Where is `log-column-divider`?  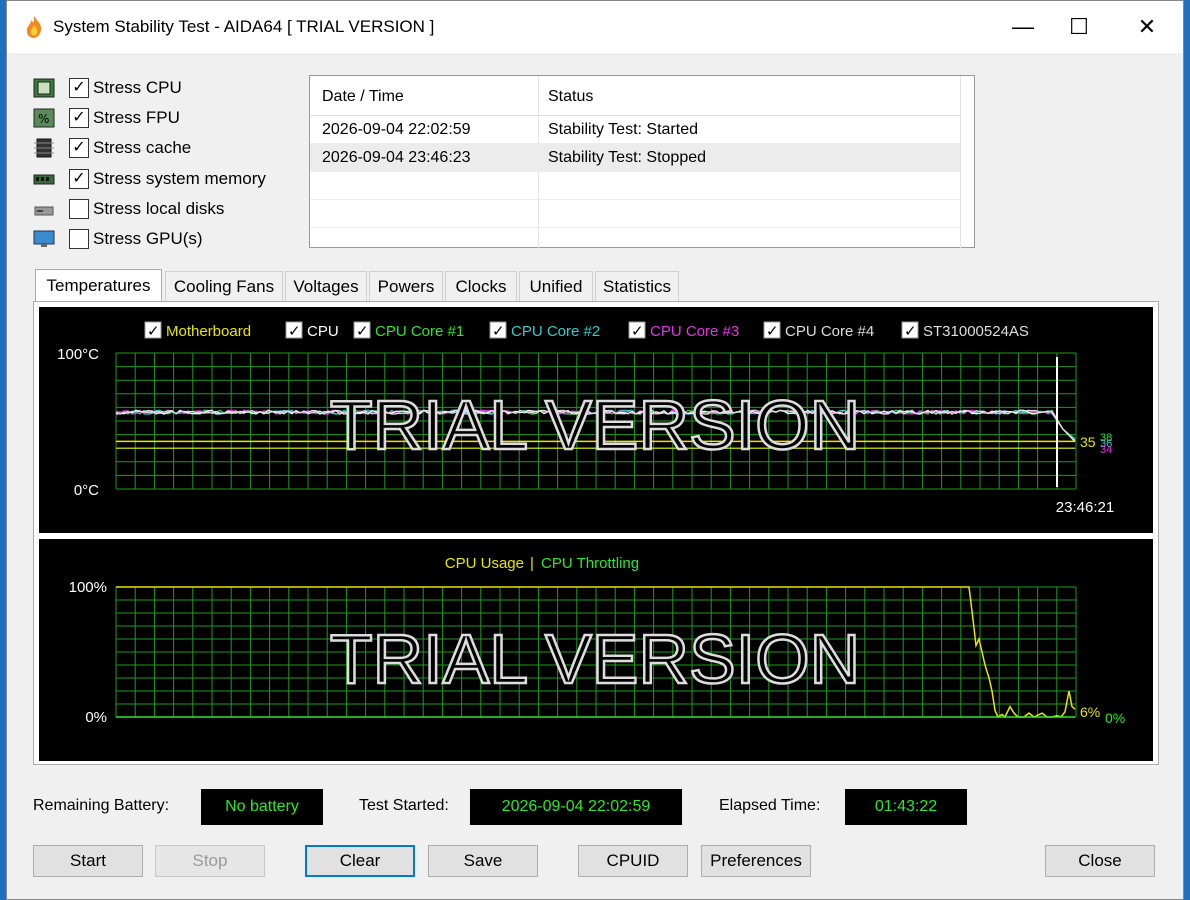 log-column-divider is located at coordinates (960, 162).